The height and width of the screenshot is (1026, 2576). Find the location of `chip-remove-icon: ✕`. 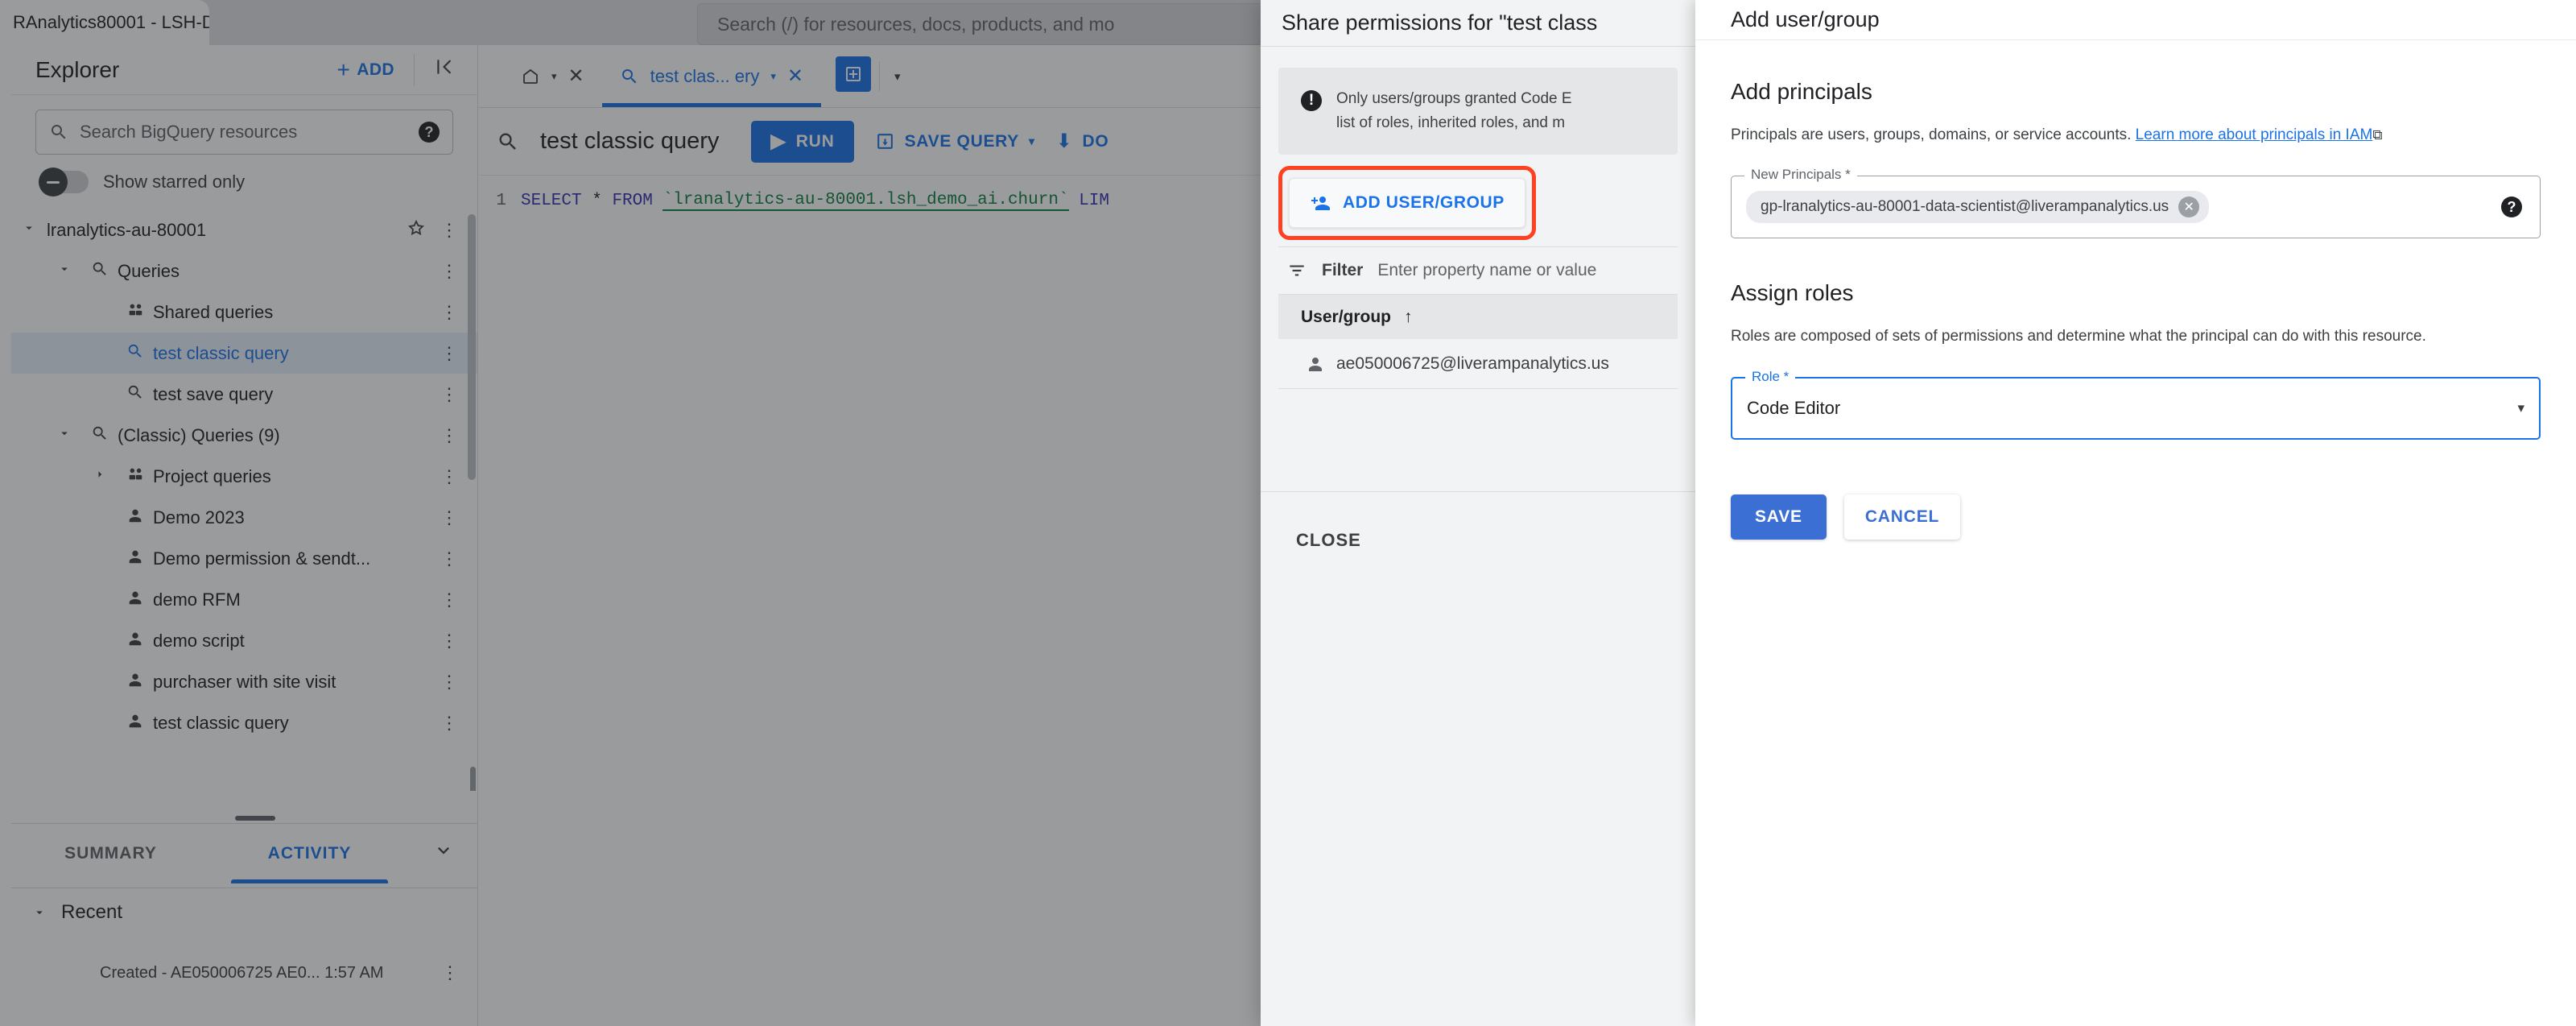

chip-remove-icon: ✕ is located at coordinates (2189, 207).